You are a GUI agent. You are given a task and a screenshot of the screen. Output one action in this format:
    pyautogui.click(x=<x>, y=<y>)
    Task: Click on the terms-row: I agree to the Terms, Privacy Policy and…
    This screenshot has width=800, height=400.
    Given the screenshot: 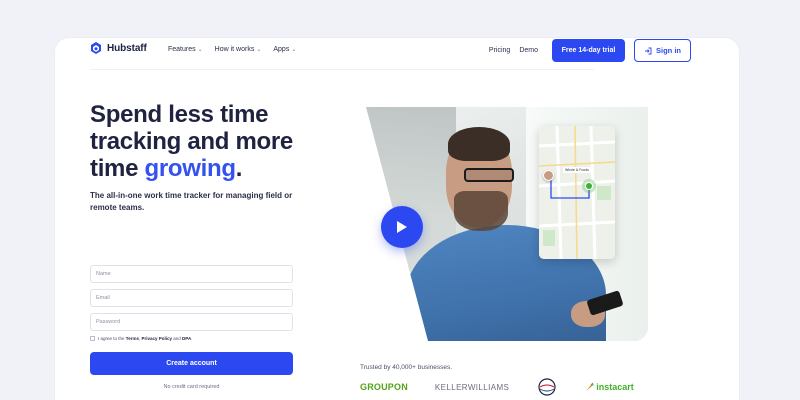 What is the action you would take?
    pyautogui.click(x=141, y=338)
    